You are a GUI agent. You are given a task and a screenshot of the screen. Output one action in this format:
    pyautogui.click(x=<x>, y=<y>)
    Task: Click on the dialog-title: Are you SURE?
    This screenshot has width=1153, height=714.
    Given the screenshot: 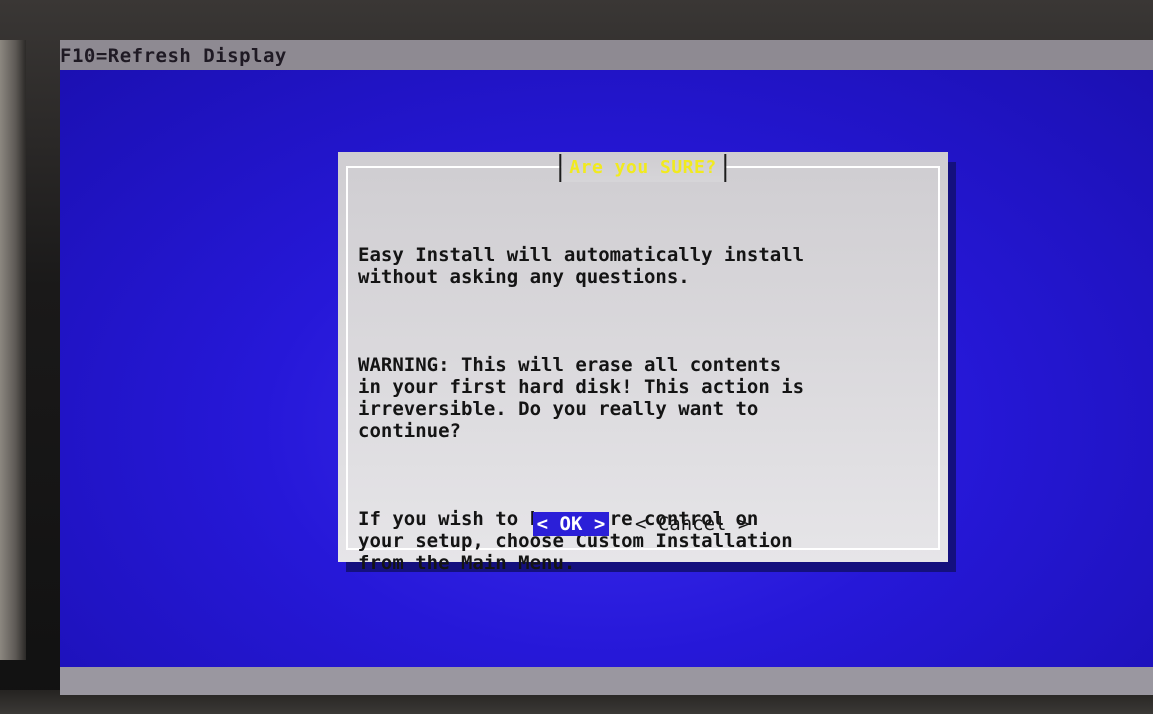 What is the action you would take?
    pyautogui.click(x=643, y=167)
    